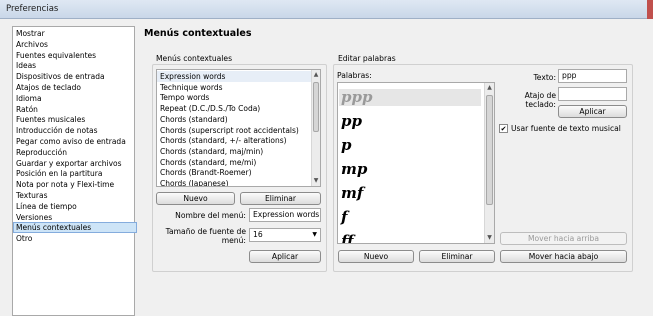 This screenshot has width=653, height=316. I want to click on page-title: Menús contextuales, so click(198, 33).